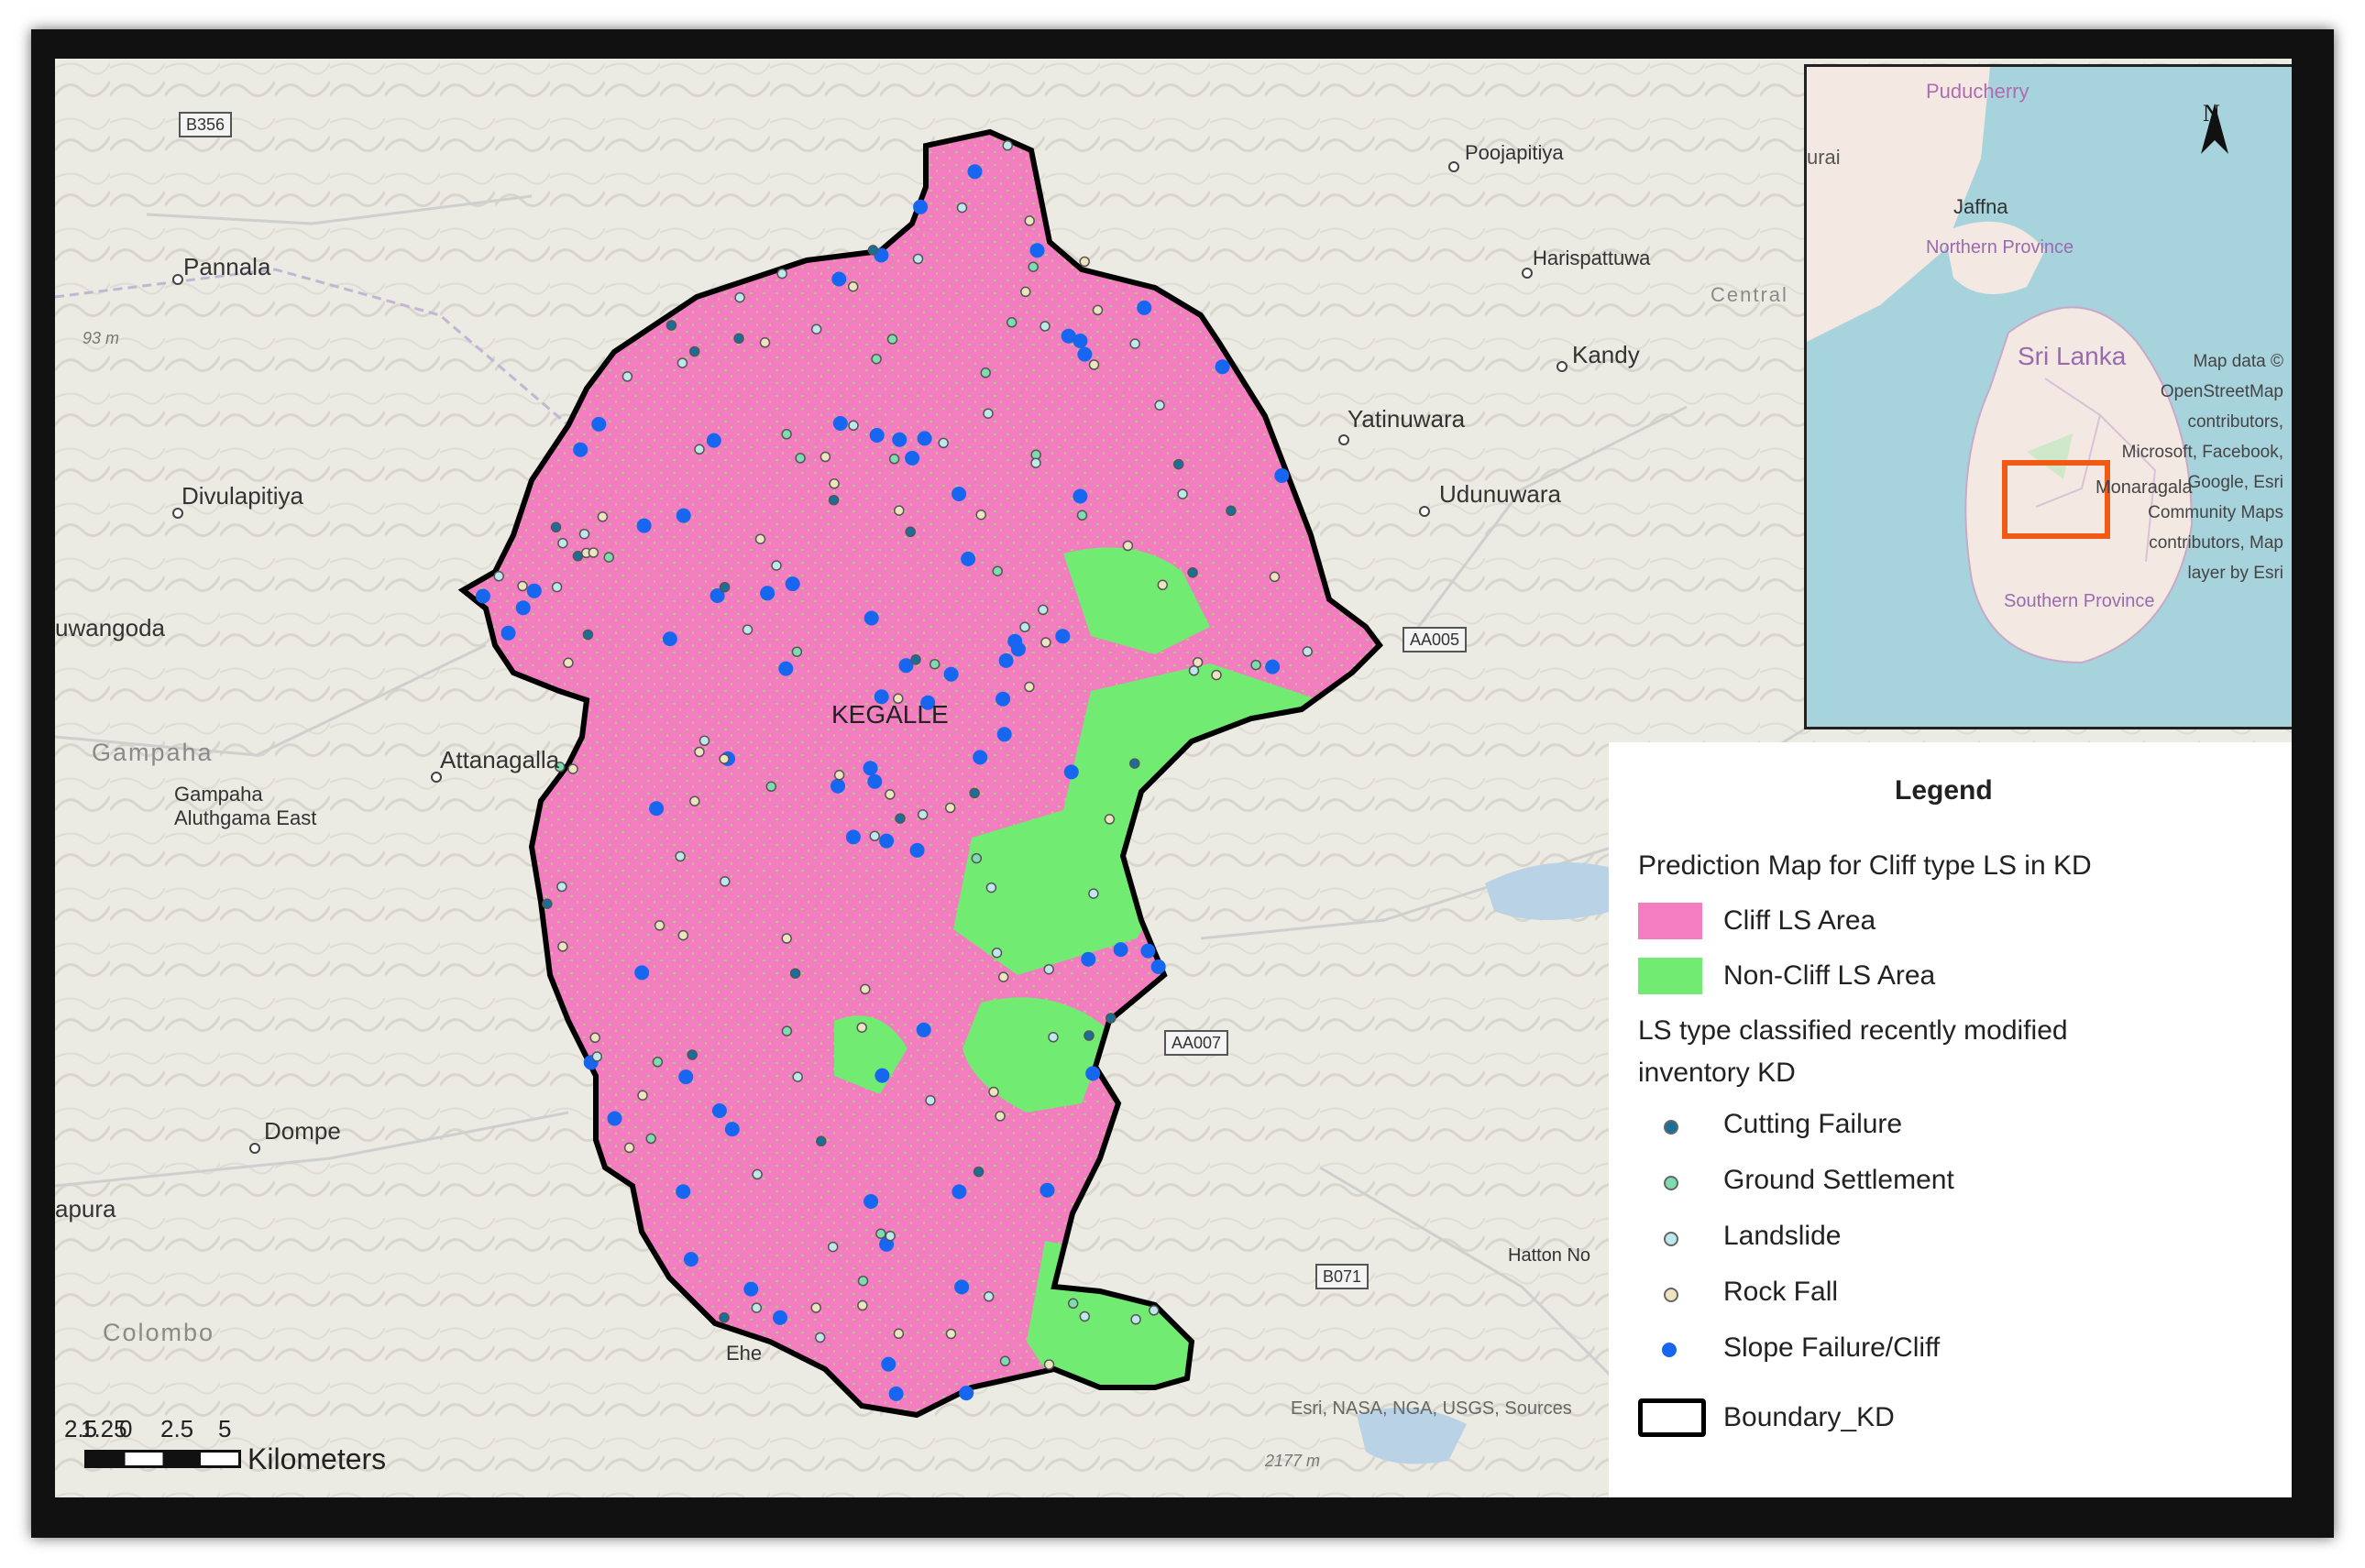 Image resolution: width=2365 pixels, height=1568 pixels. I want to click on legend-item-label: Ground Settlement, so click(1838, 1180).